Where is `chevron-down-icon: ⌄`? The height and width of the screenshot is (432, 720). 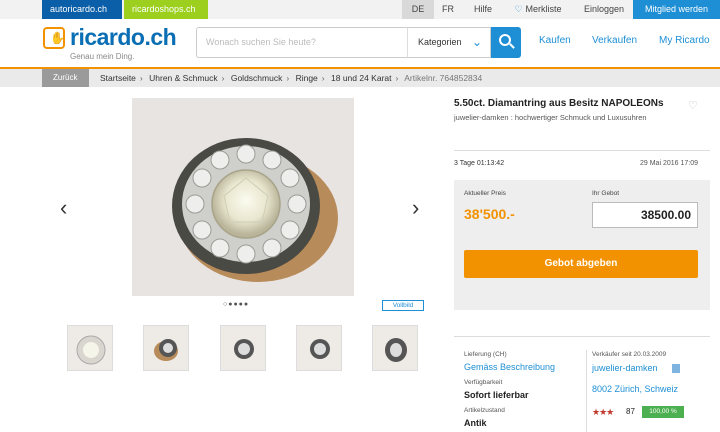
chevron-down-icon: ⌄ is located at coordinates (476, 42).